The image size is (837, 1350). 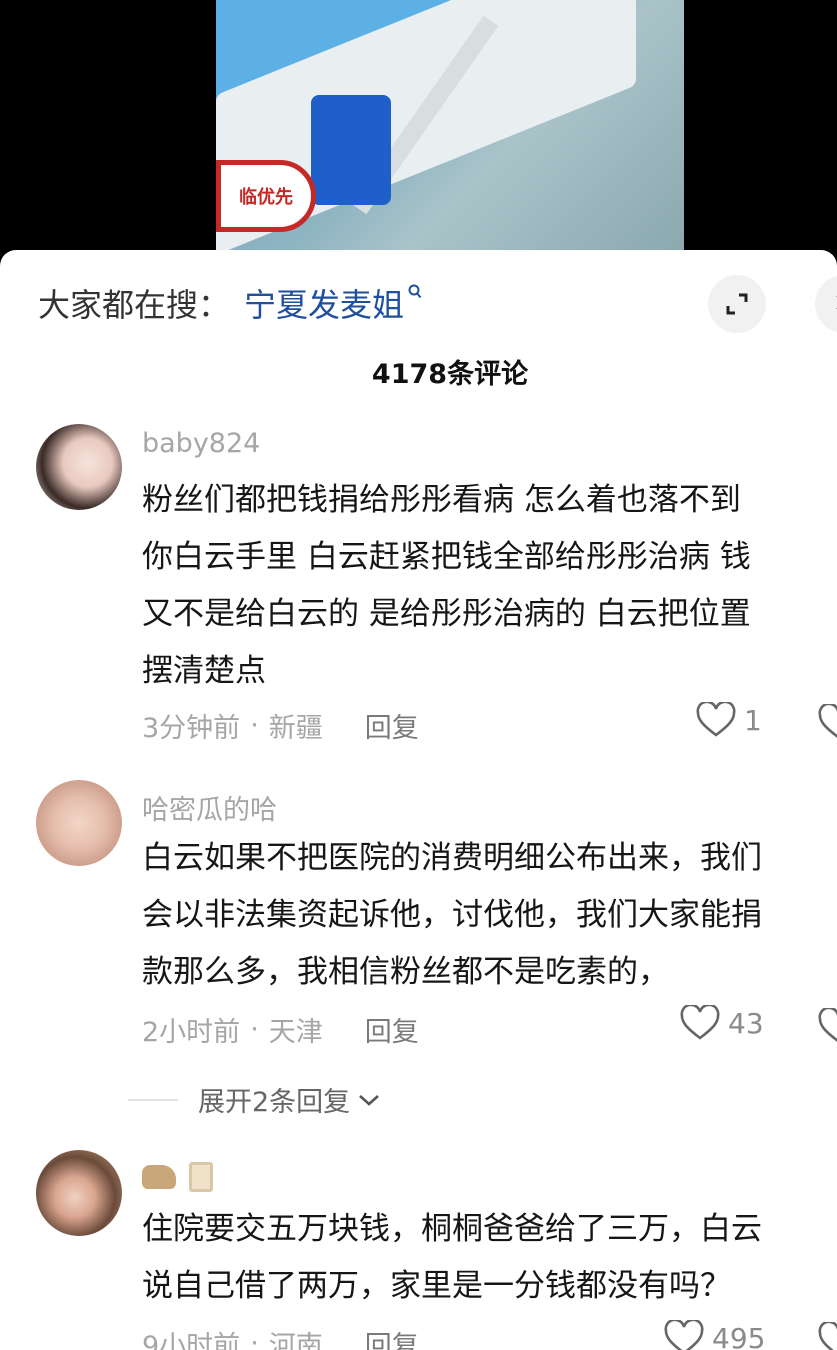 I want to click on like-count: 495, so click(x=739, y=1335).